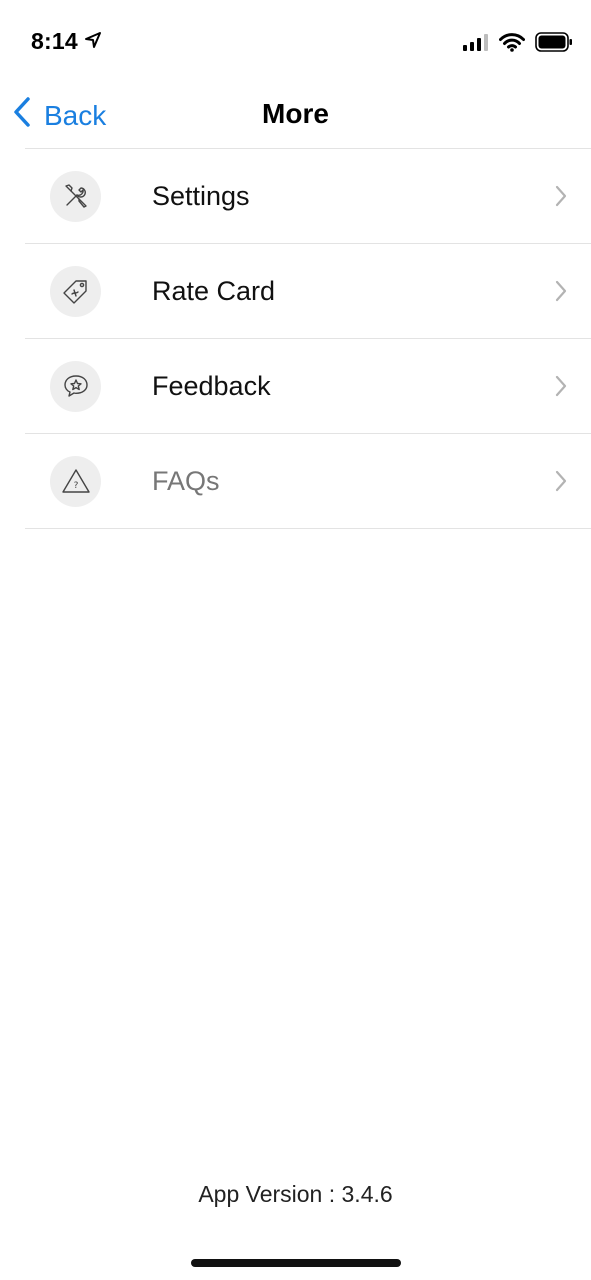 Image resolution: width=591 pixels, height=1280 pixels. What do you see at coordinates (93, 41) in the screenshot?
I see `location-arrow-icon` at bounding box center [93, 41].